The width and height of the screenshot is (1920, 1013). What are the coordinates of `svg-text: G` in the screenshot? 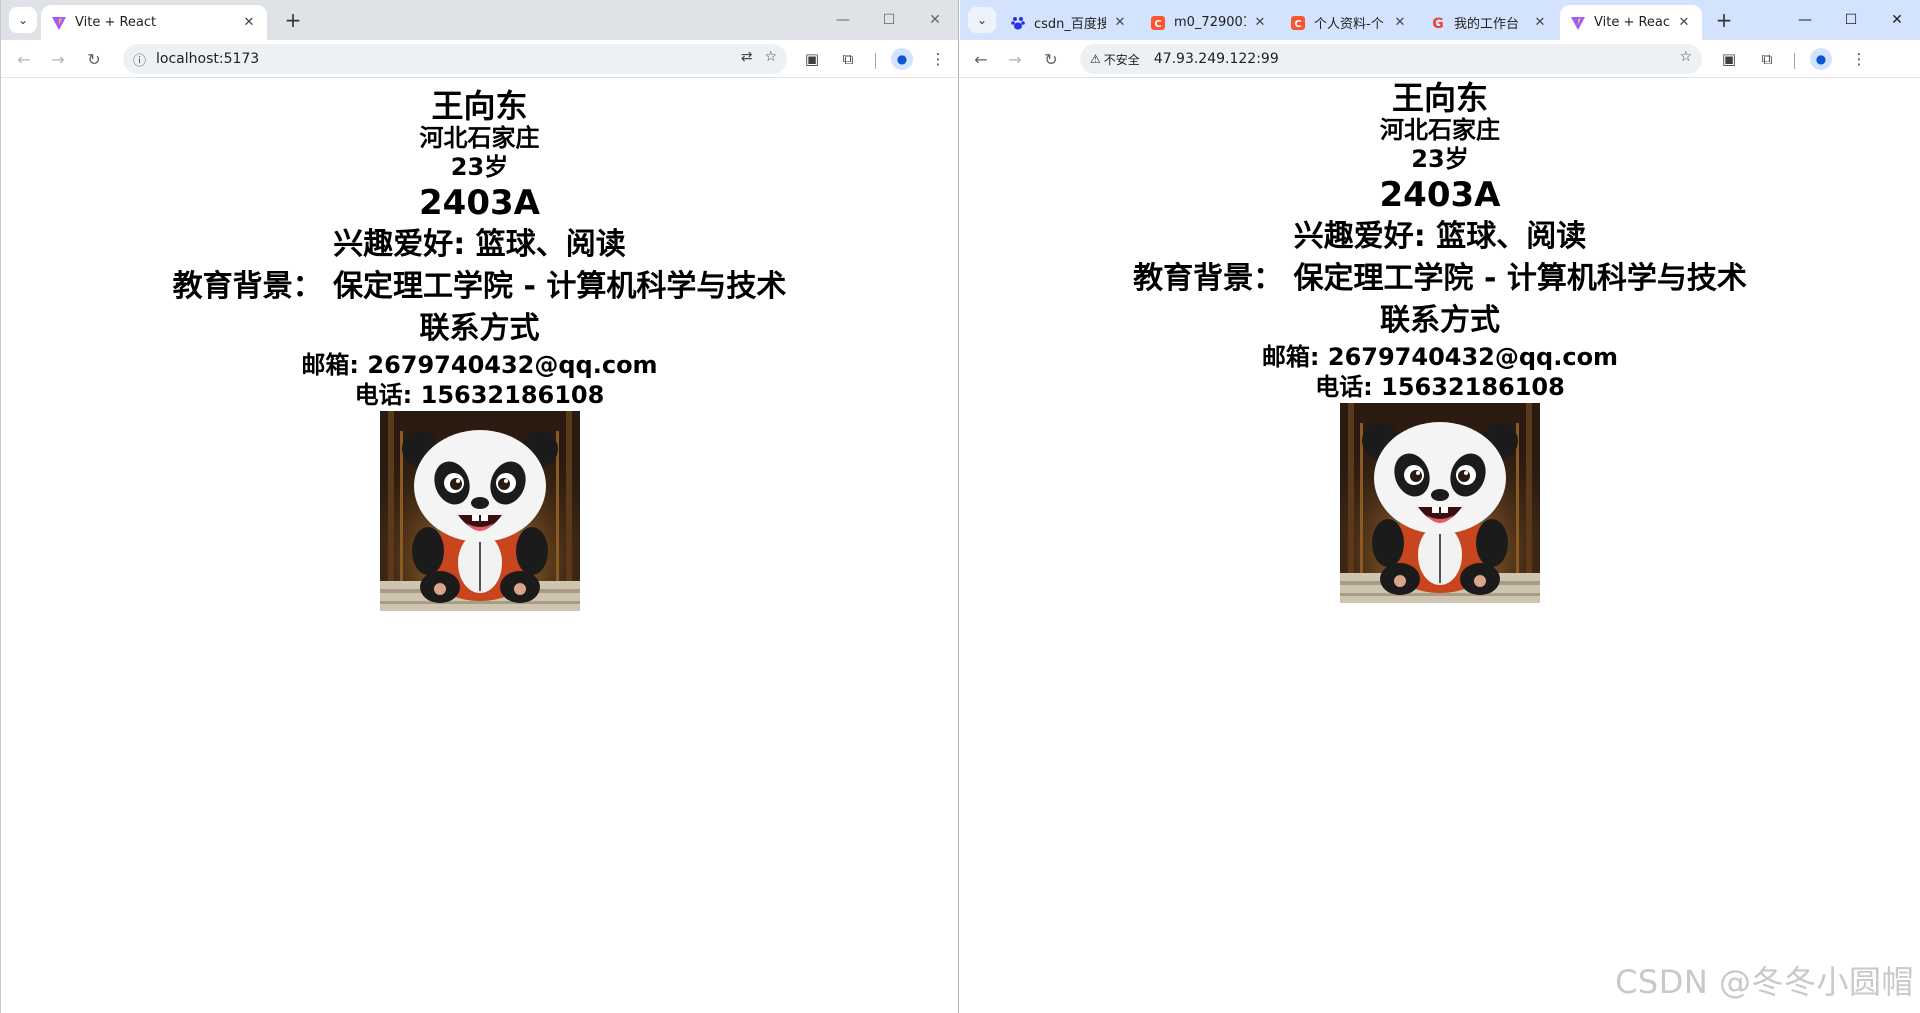 It's located at (1438, 23).